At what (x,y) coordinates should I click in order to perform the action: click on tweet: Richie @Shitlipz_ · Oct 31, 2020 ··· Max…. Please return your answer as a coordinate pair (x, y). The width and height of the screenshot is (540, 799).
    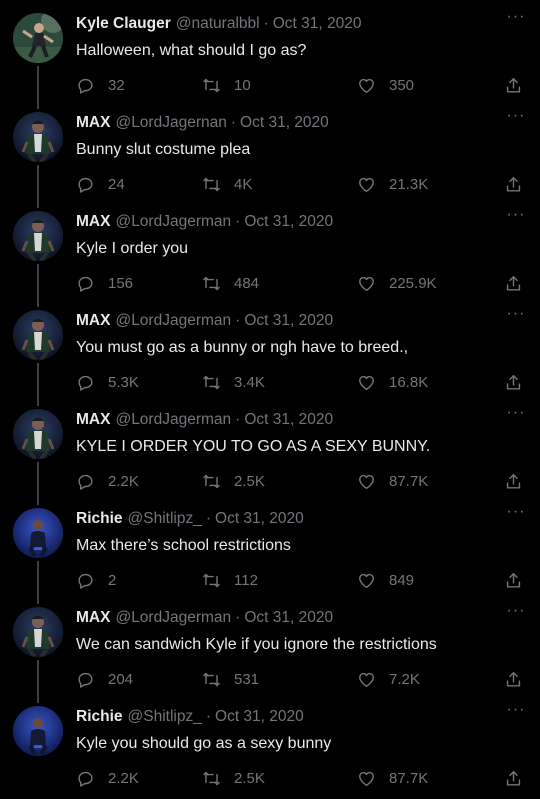
    Looking at the image, I should click on (270, 544).